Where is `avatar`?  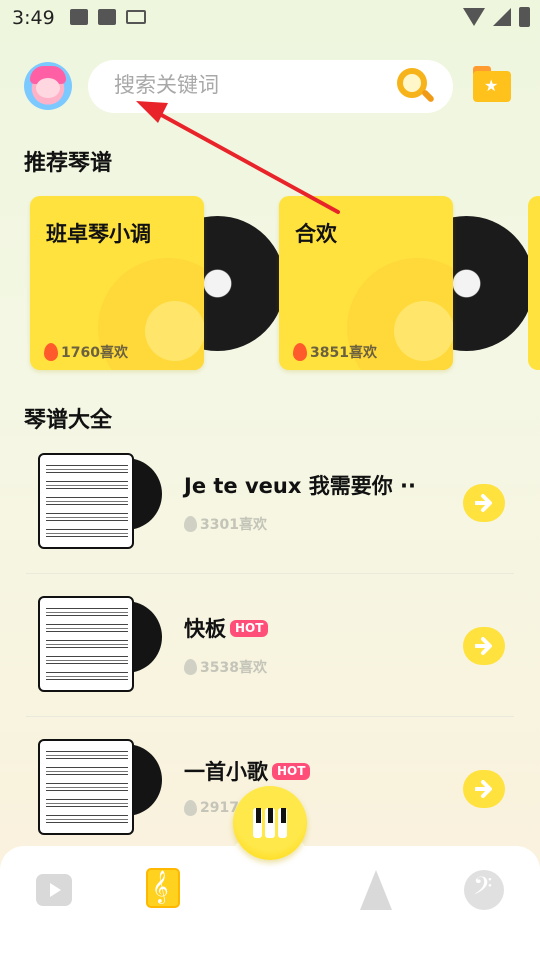
avatar is located at coordinates (48, 86).